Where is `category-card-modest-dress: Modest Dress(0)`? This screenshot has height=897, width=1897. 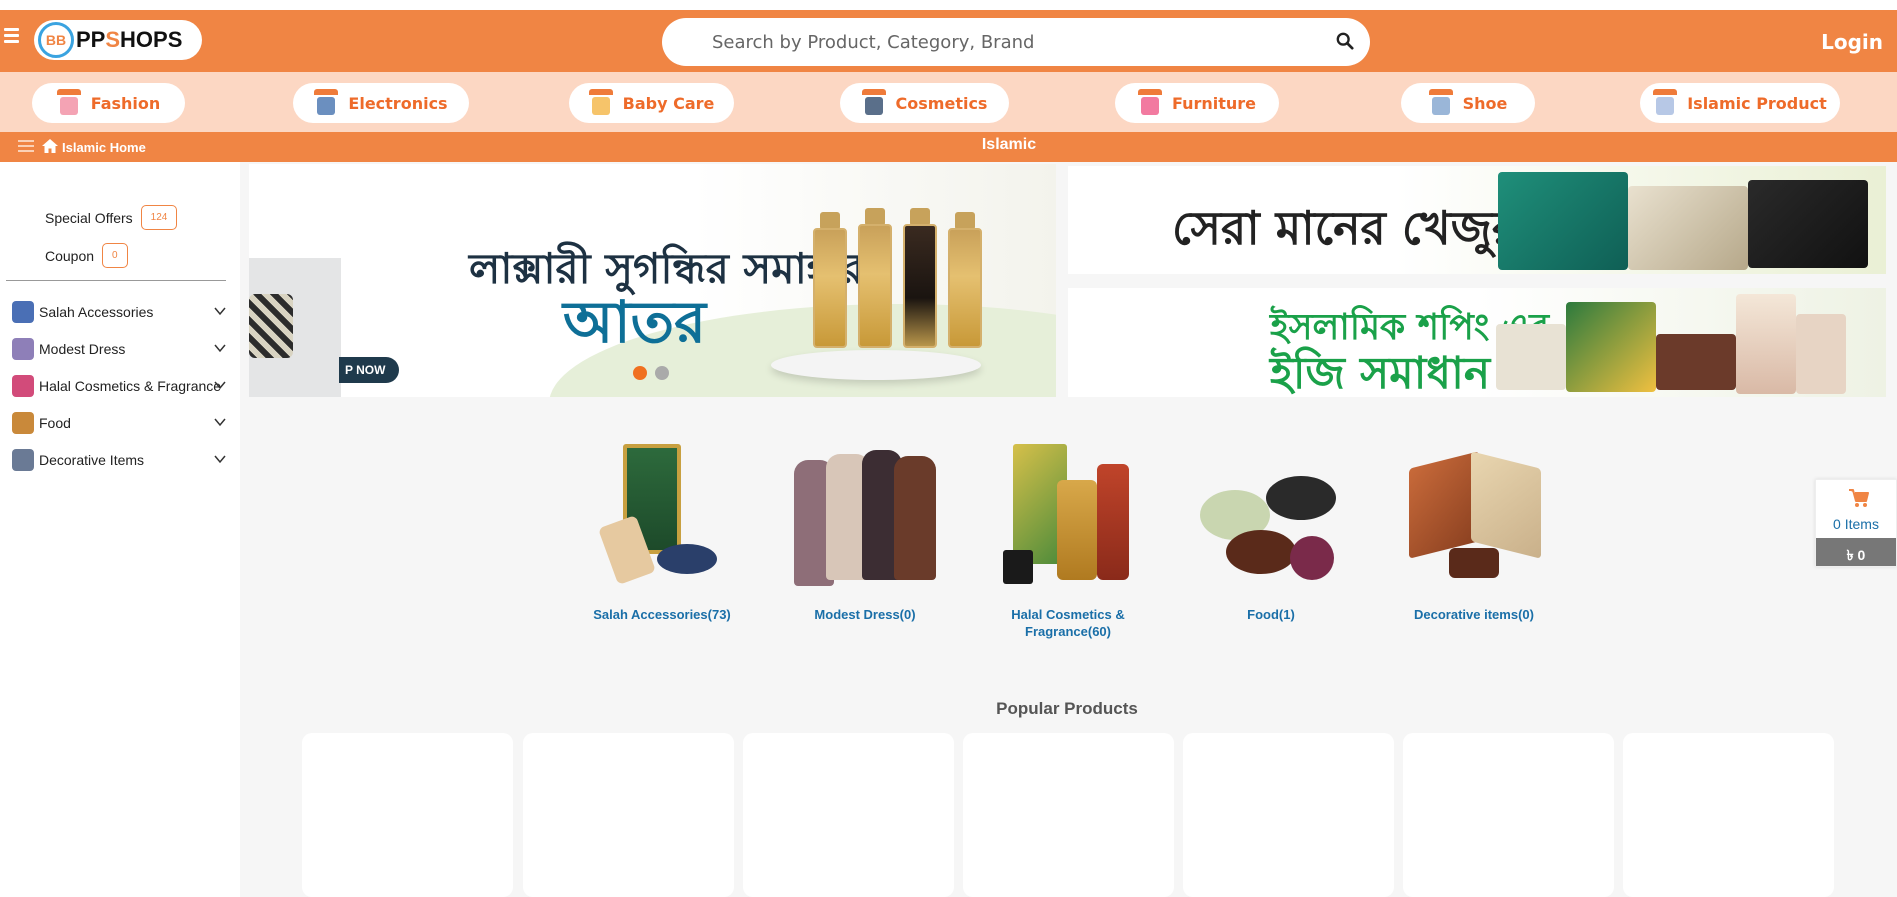
category-card-modest-dress: Modest Dress(0) is located at coordinates (865, 531).